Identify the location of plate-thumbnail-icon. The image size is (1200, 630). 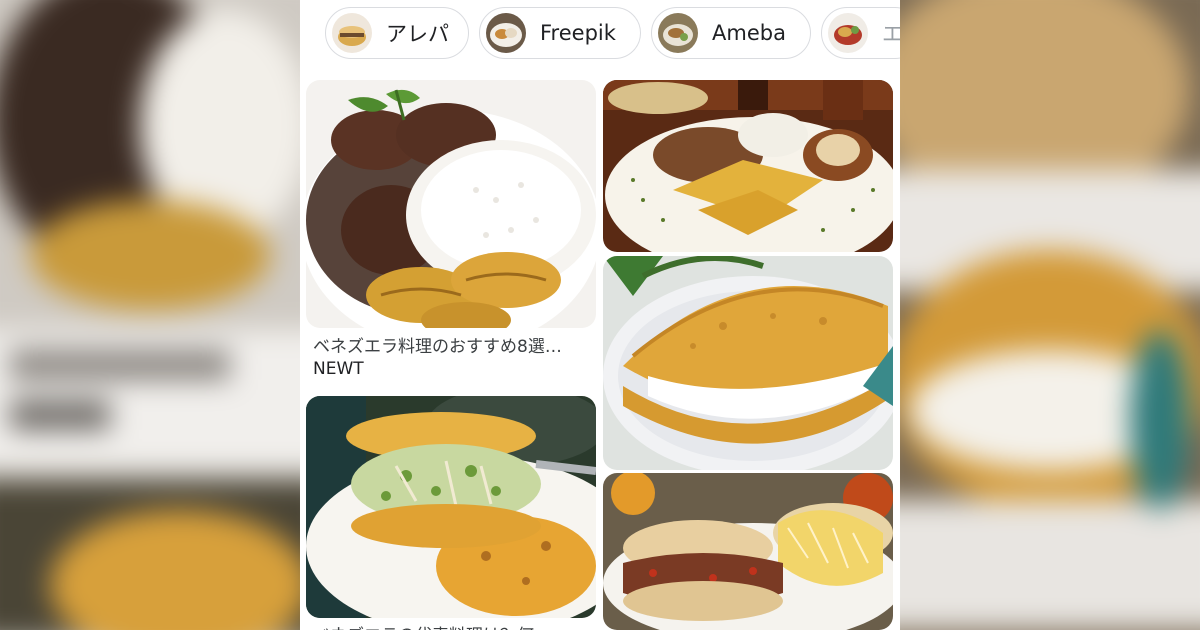
(506, 33).